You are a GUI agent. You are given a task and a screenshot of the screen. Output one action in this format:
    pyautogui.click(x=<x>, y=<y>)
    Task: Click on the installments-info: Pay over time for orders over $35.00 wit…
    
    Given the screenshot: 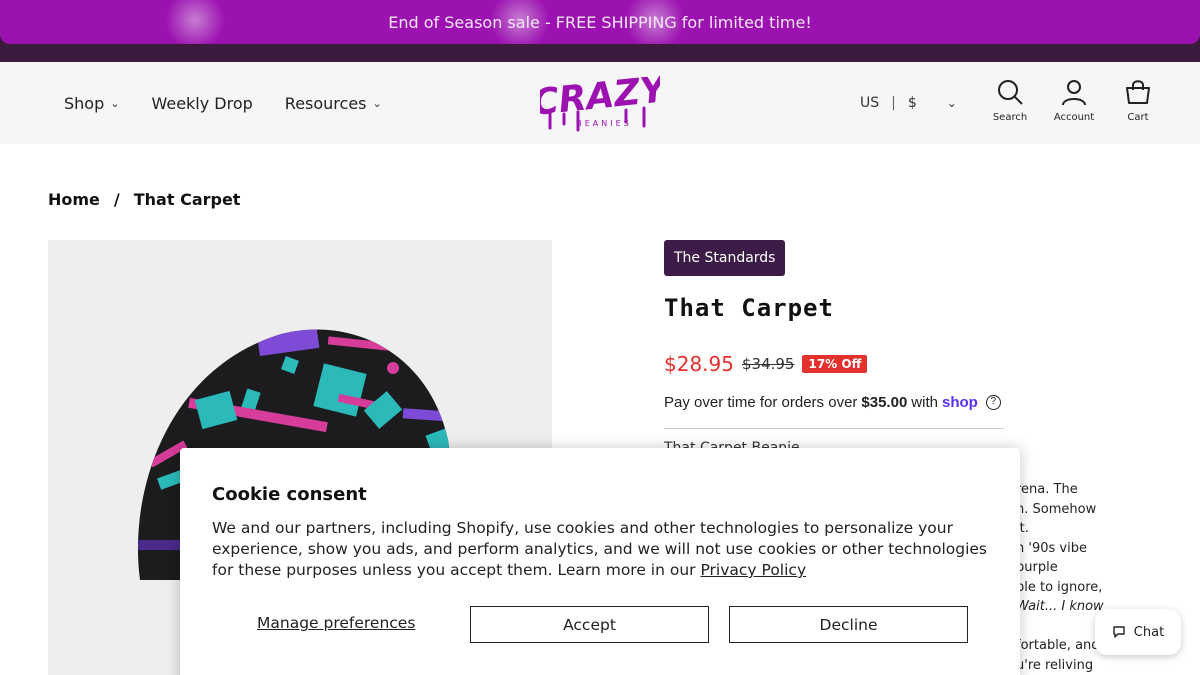 What is the action you would take?
    pyautogui.click(x=832, y=402)
    